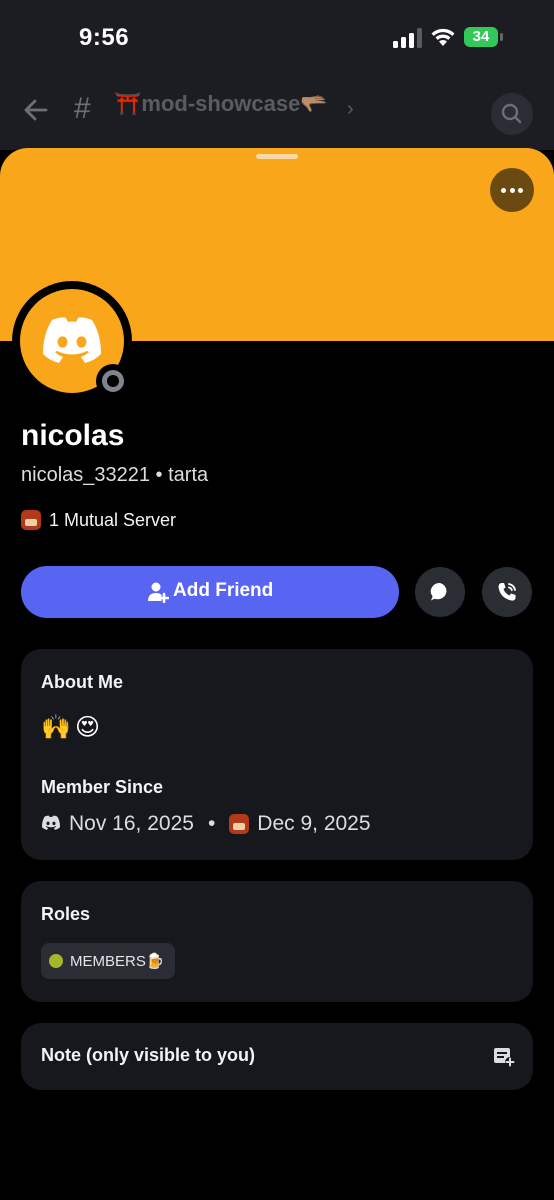 The image size is (554, 1200). I want to click on sheet-grabber, so click(277, 156).